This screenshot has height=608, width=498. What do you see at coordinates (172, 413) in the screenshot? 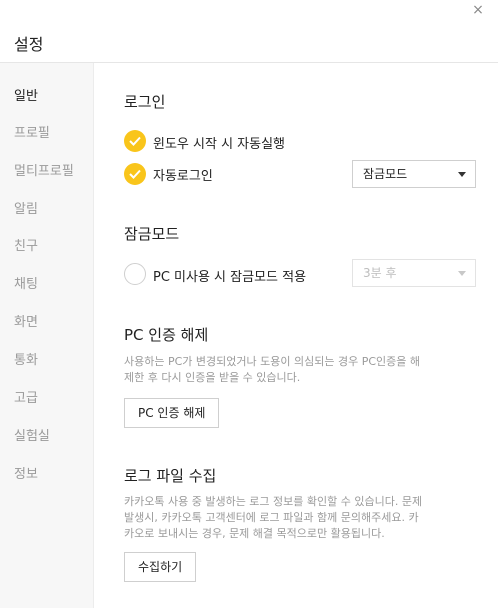
I see `pc-auth-reset-button: PC 인증 해제` at bounding box center [172, 413].